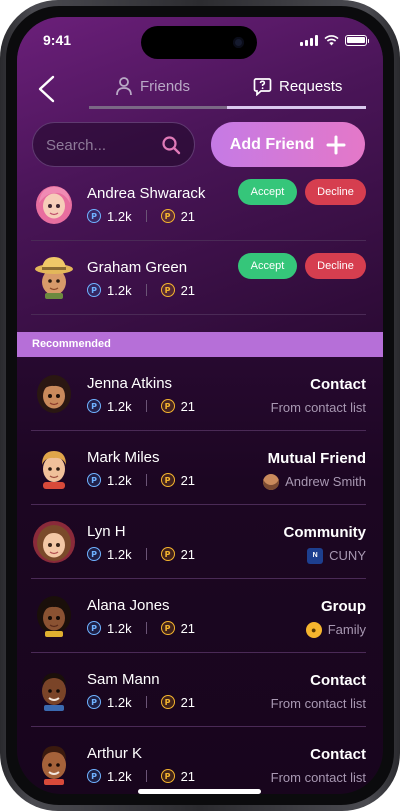  I want to click on friend-avatar-icon, so click(271, 481).